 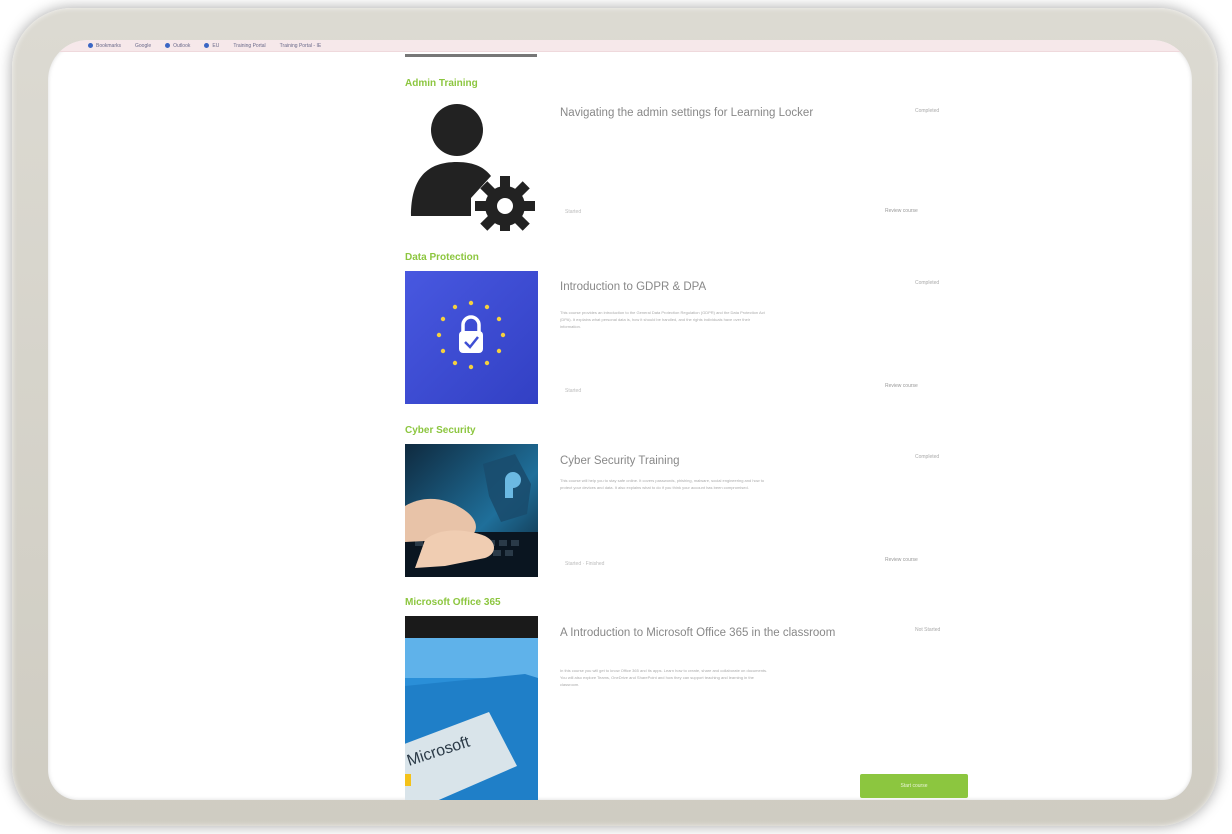 I want to click on hands-keyboard-icon, so click(x=471, y=515).